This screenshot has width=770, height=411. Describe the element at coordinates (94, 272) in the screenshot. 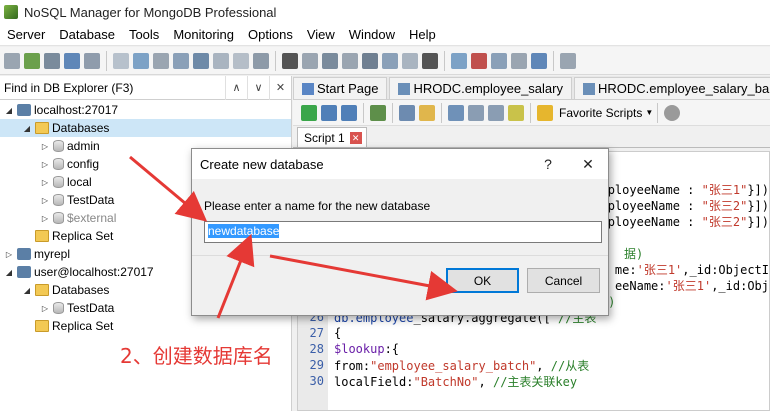

I see `tree-node-label: user@localhost:27017` at that location.